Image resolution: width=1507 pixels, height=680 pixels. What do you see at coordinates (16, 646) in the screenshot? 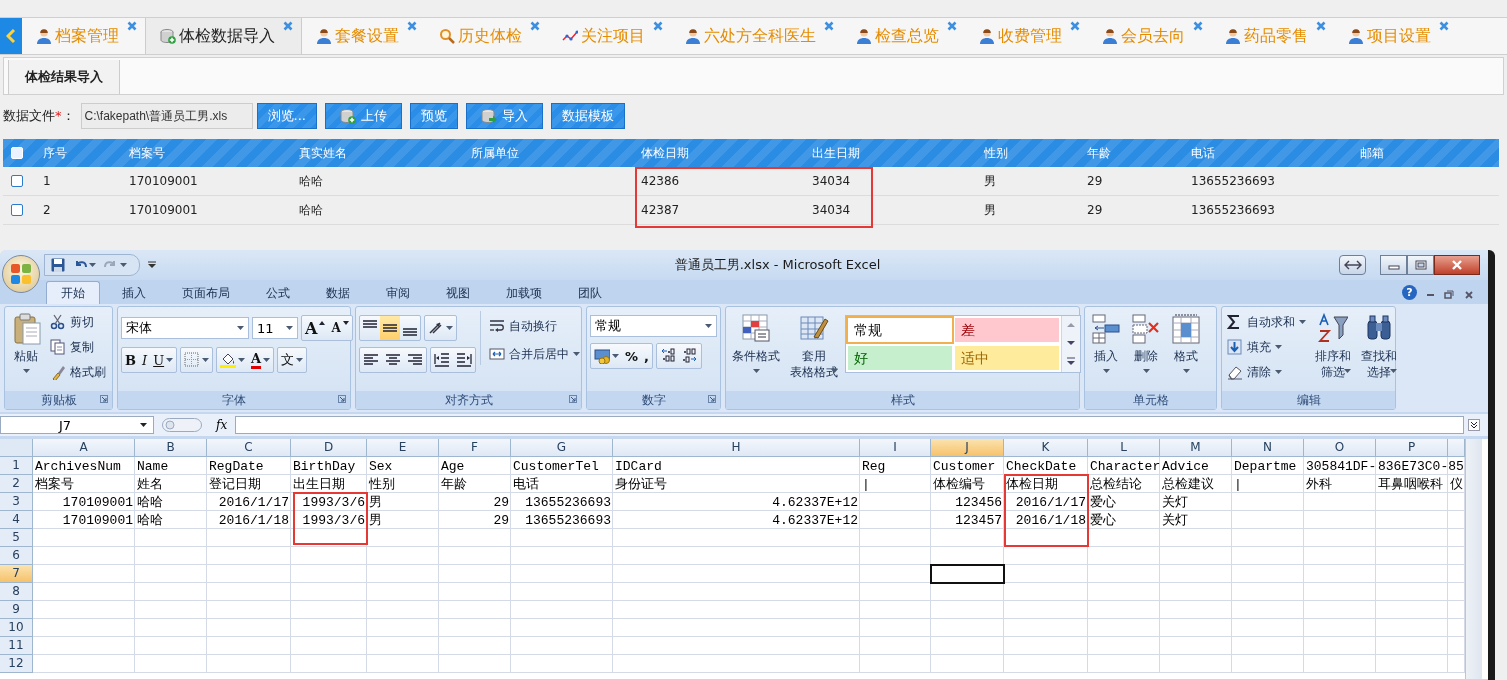
I see `row-header: 11` at bounding box center [16, 646].